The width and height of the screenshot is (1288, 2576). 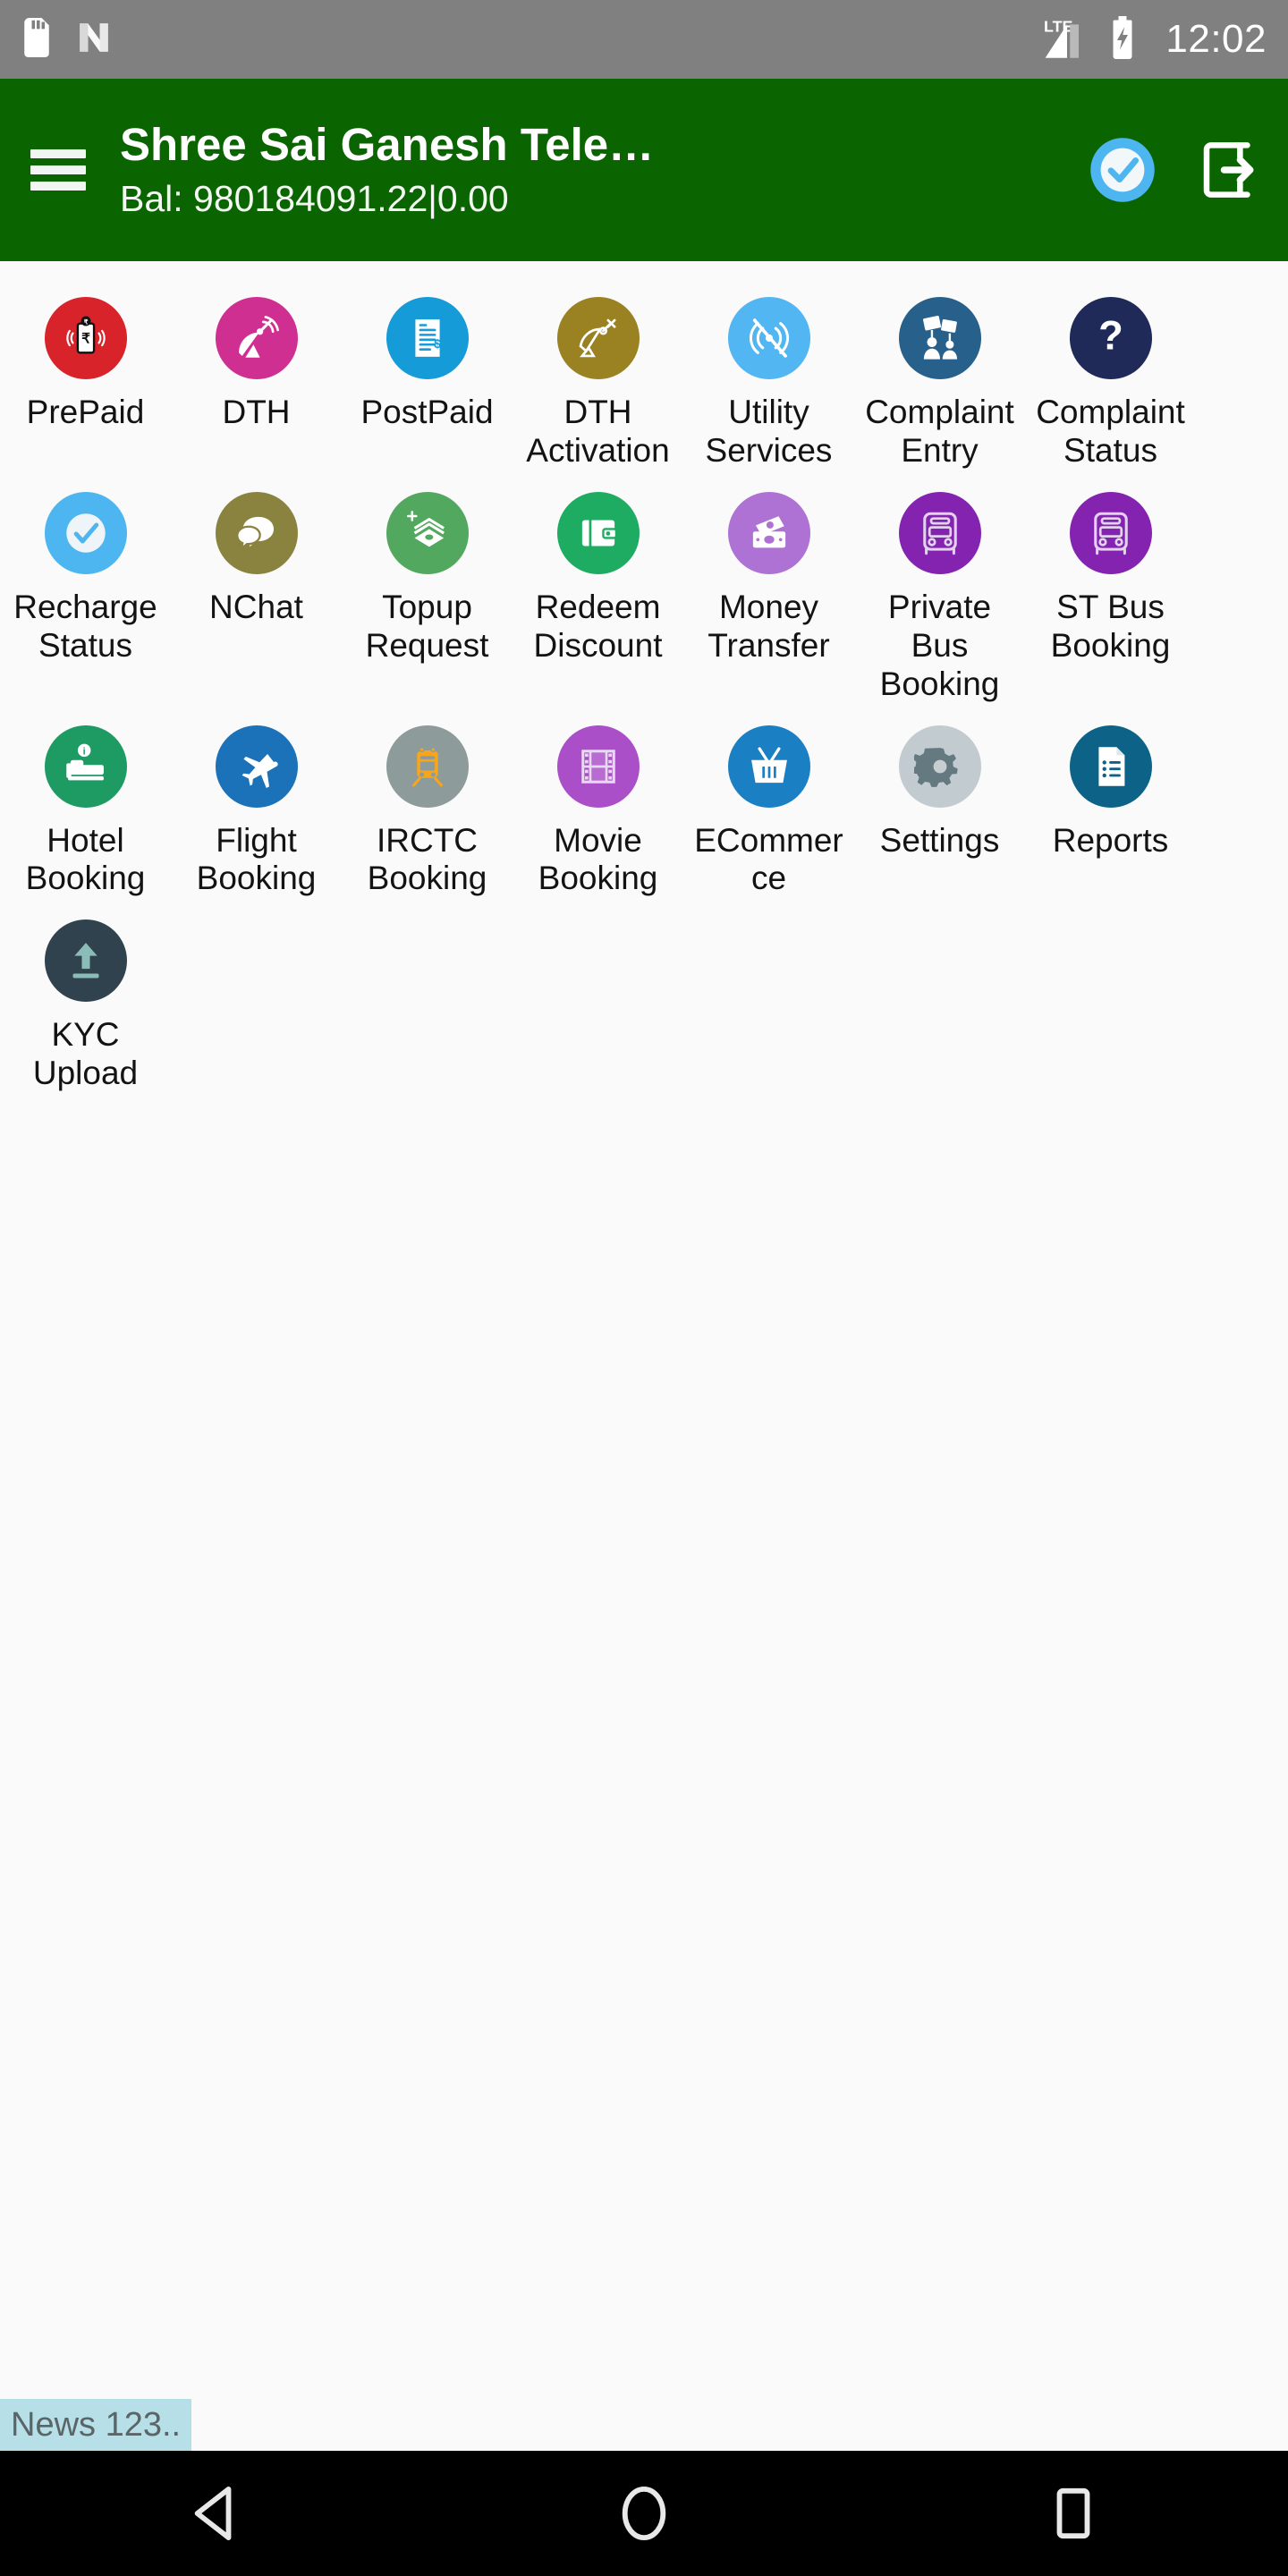 I want to click on grid-item-label: Complaint Status, so click(x=1110, y=431).